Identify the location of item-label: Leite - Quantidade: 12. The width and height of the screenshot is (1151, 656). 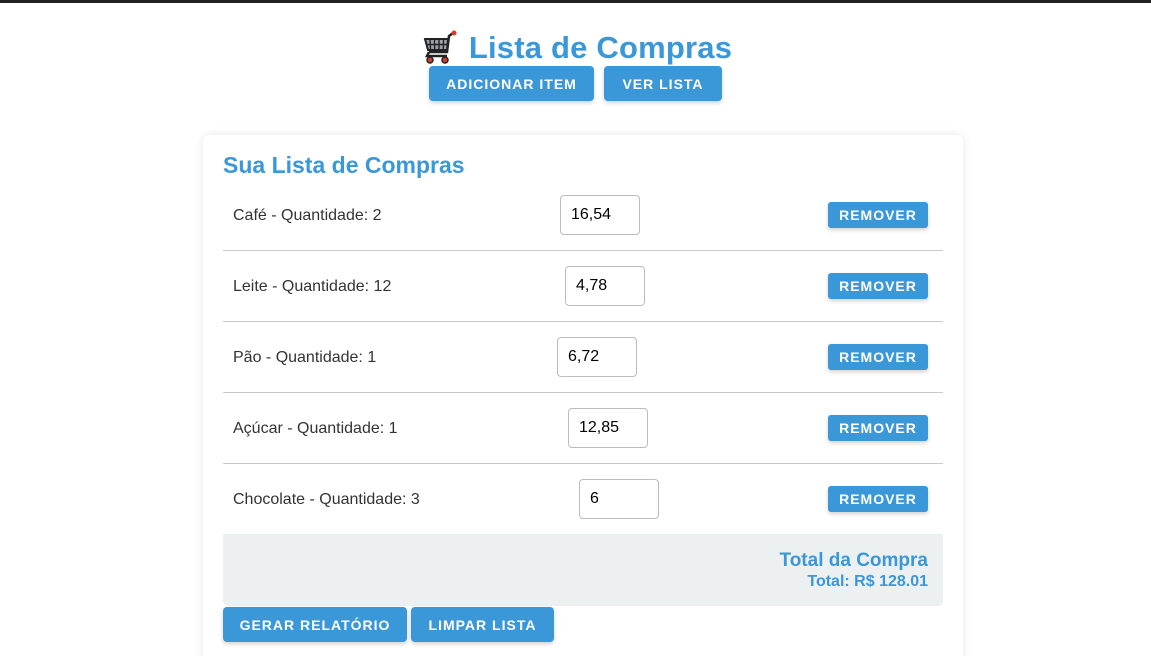
(312, 286).